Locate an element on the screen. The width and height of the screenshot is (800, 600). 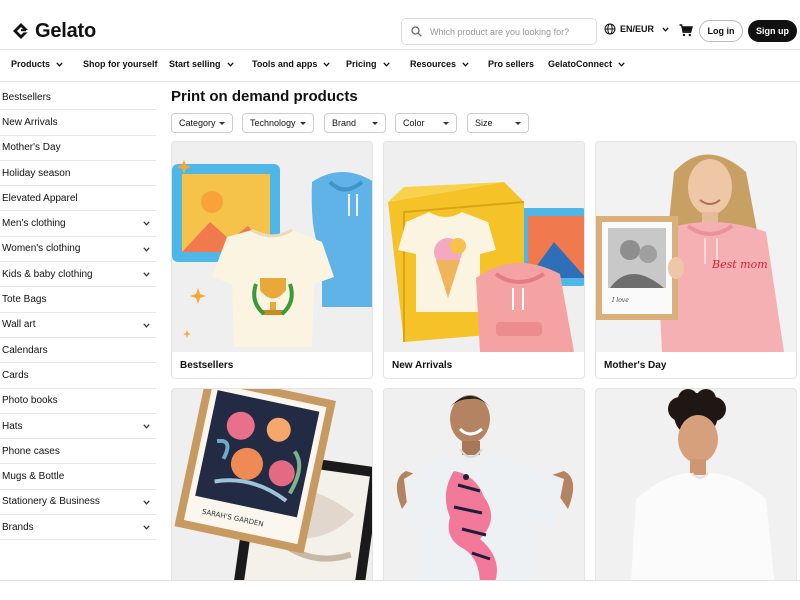
sidebar-item-mens-clothing: Men's clothing is located at coordinates (78, 224).